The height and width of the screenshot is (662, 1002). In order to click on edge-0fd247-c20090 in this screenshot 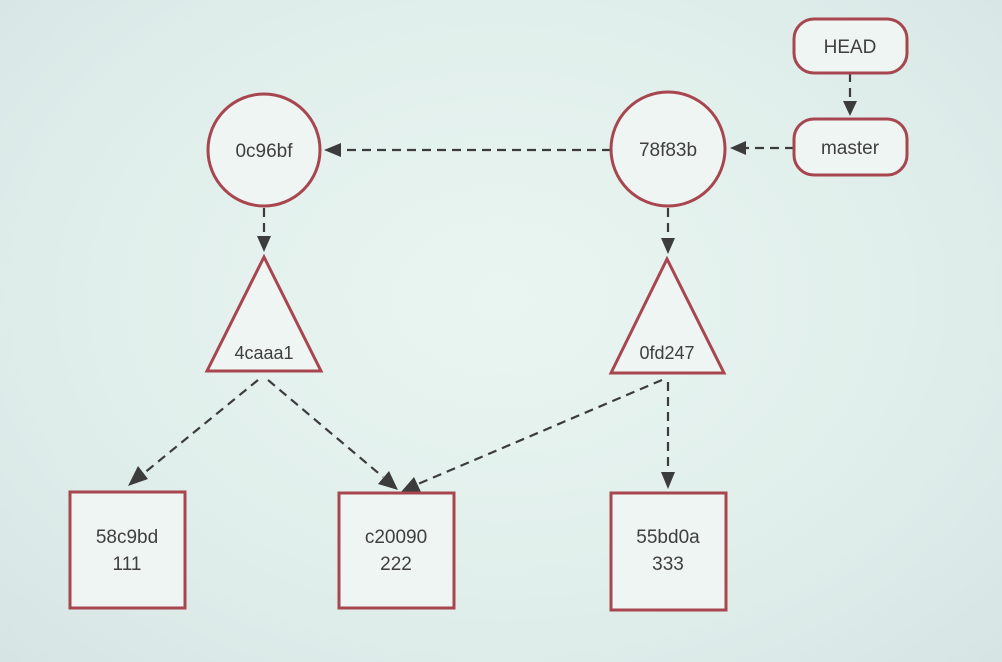, I will do `click(540, 432)`.